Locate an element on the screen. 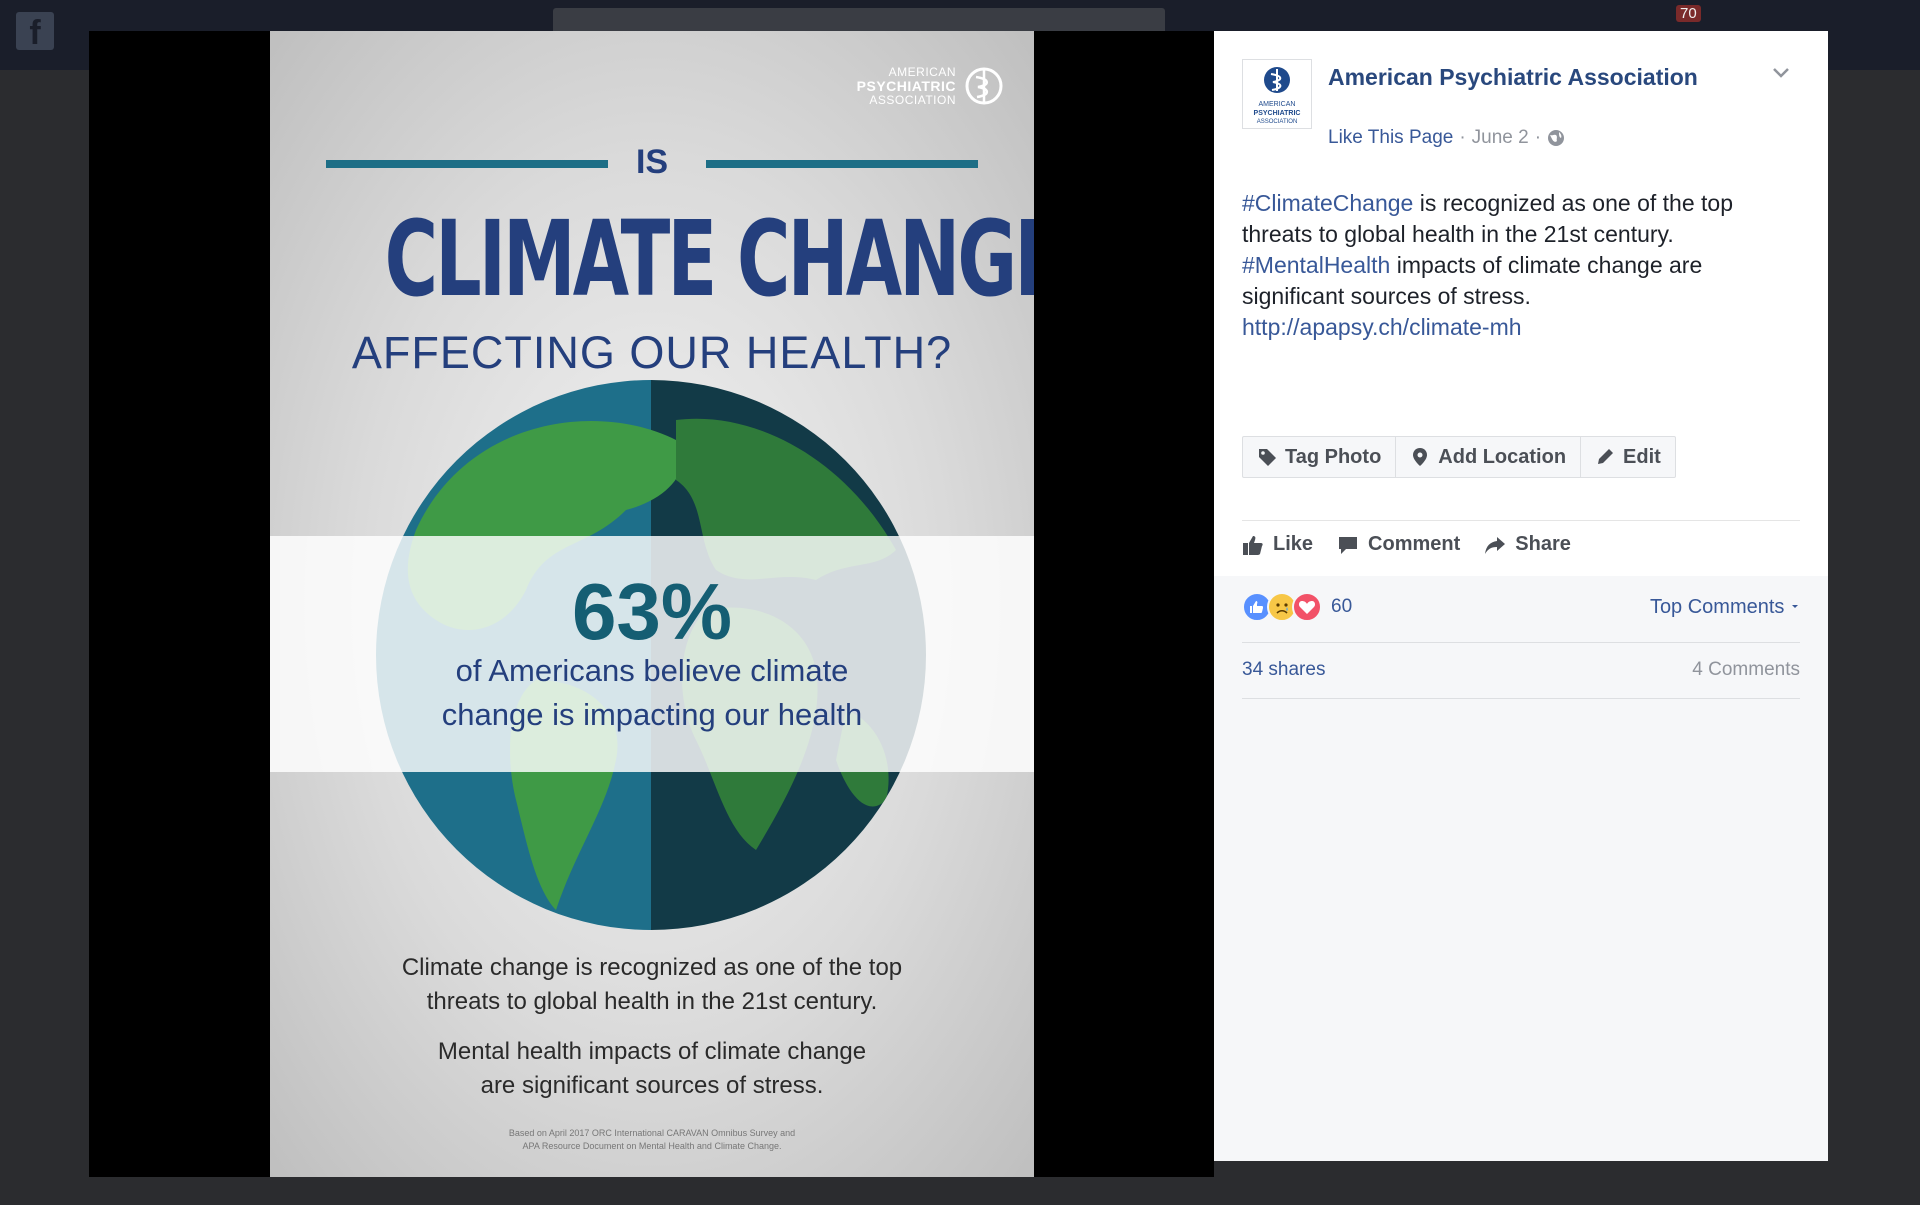 Image resolution: width=1920 pixels, height=1205 pixels. like-button: Like is located at coordinates (1277, 544).